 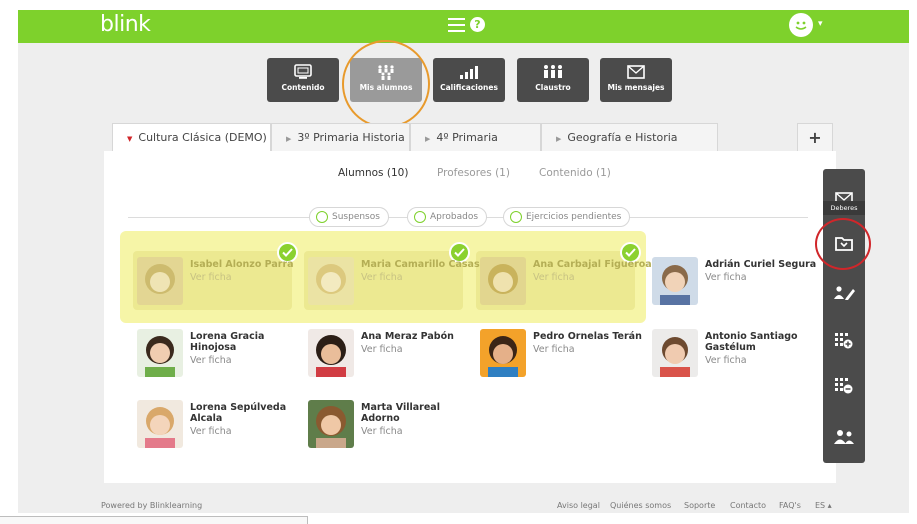 What do you see at coordinates (473, 173) in the screenshot?
I see `subtab-profesores: Profesores (1)` at bounding box center [473, 173].